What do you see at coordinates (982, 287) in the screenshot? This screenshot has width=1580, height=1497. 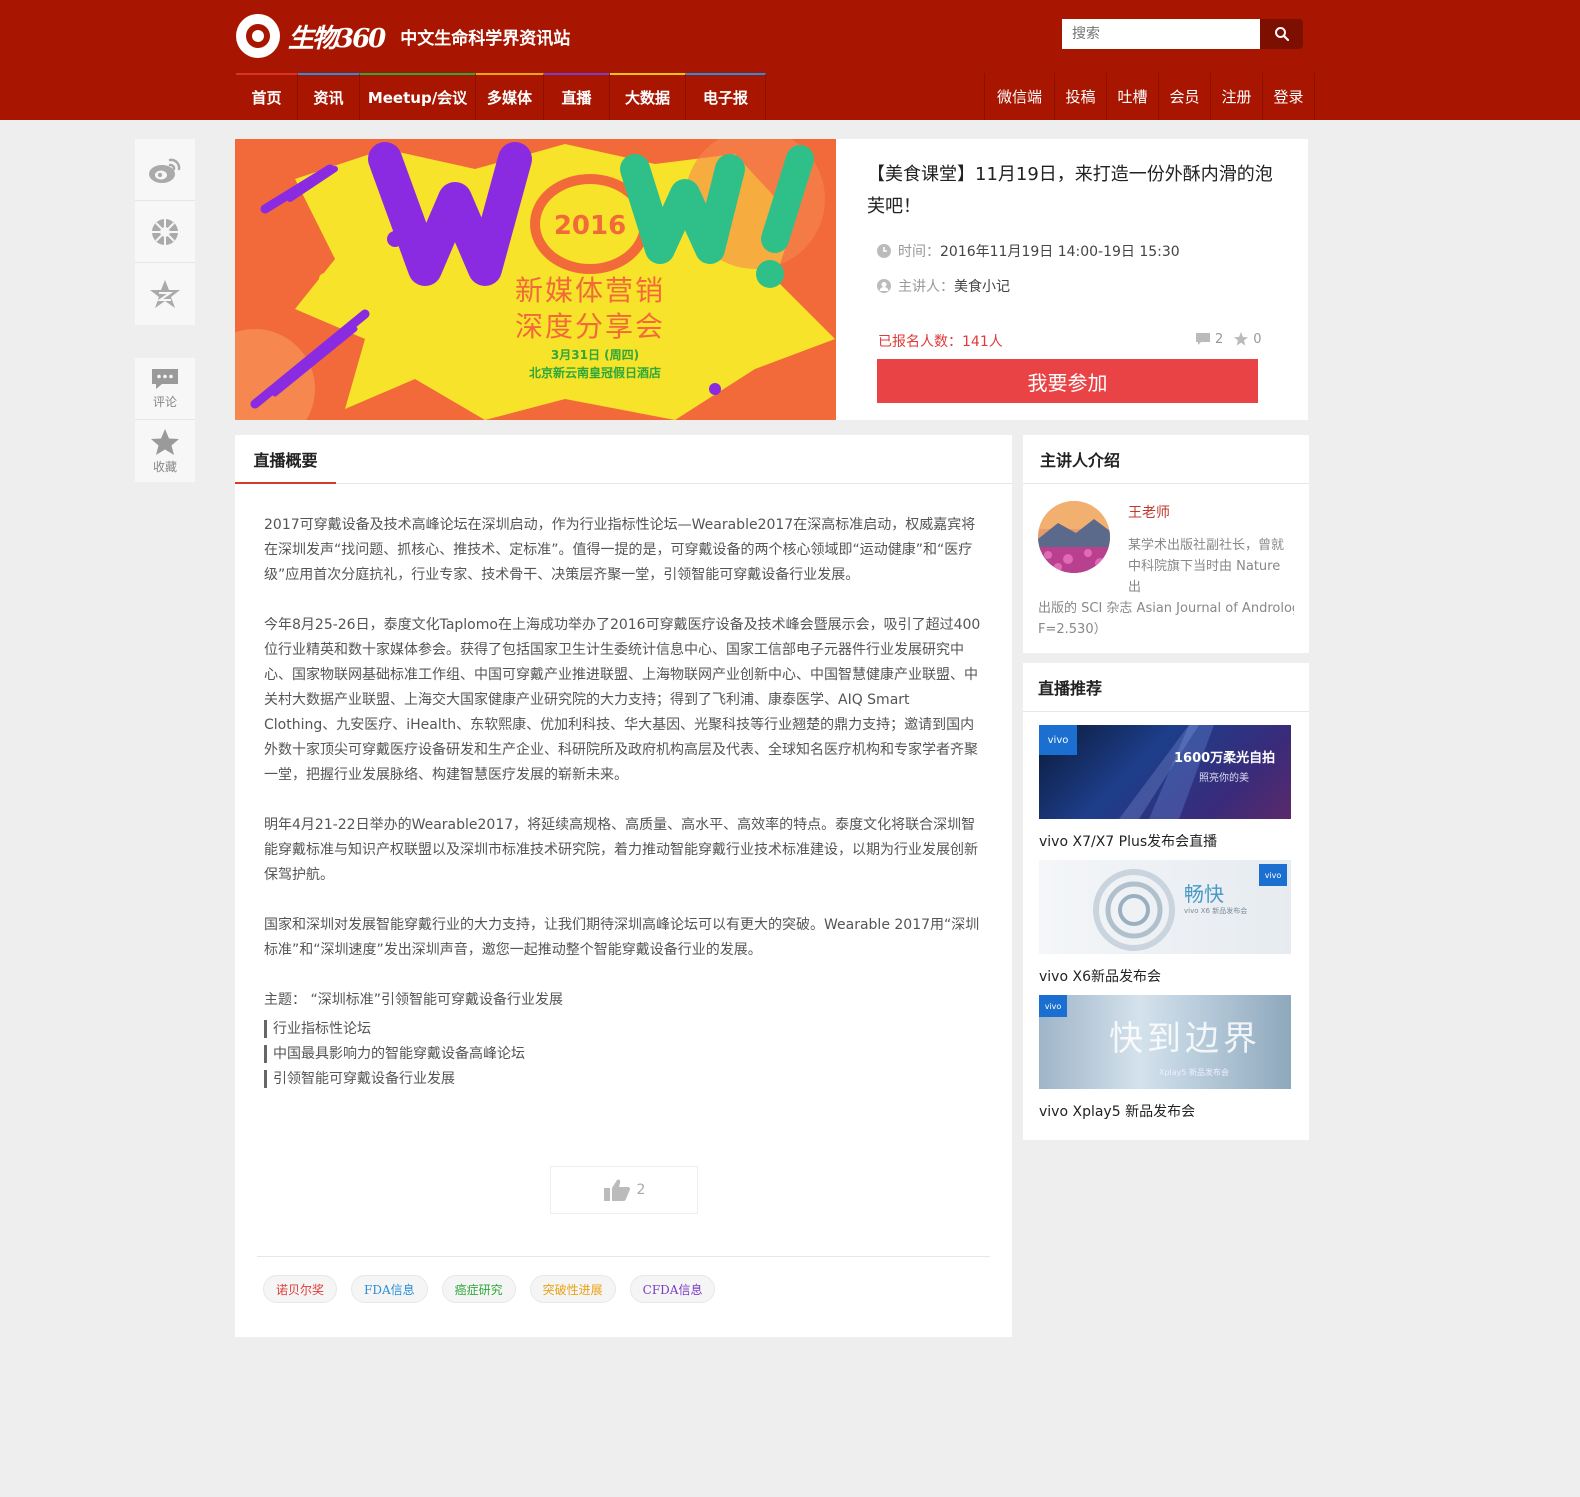 I see `host-value: 美食小记` at bounding box center [982, 287].